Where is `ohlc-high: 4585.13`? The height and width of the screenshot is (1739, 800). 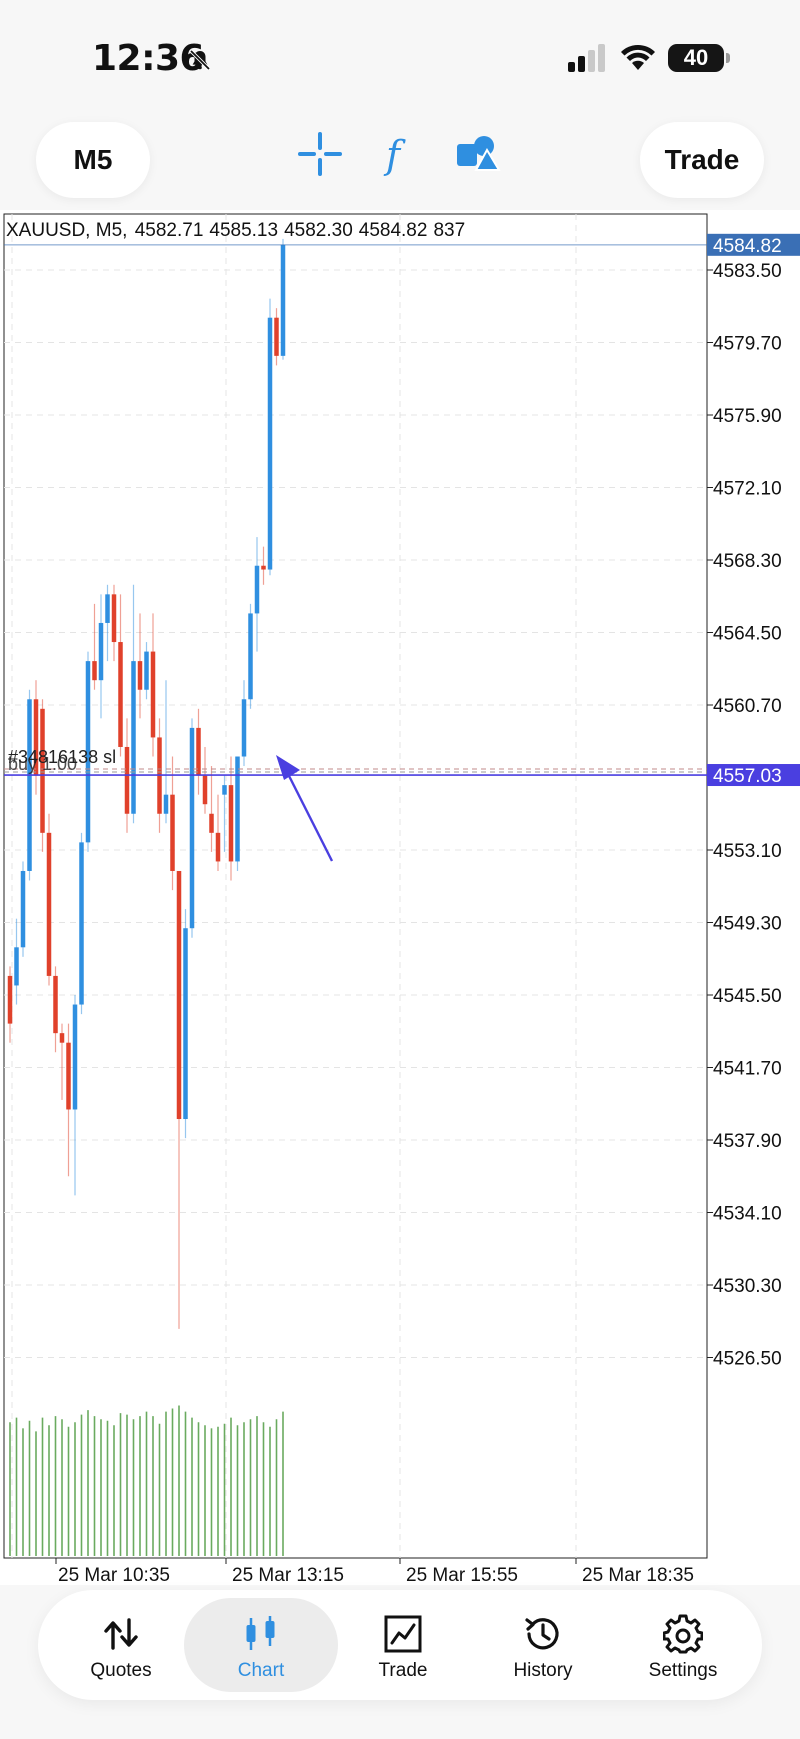 ohlc-high: 4585.13 is located at coordinates (244, 230).